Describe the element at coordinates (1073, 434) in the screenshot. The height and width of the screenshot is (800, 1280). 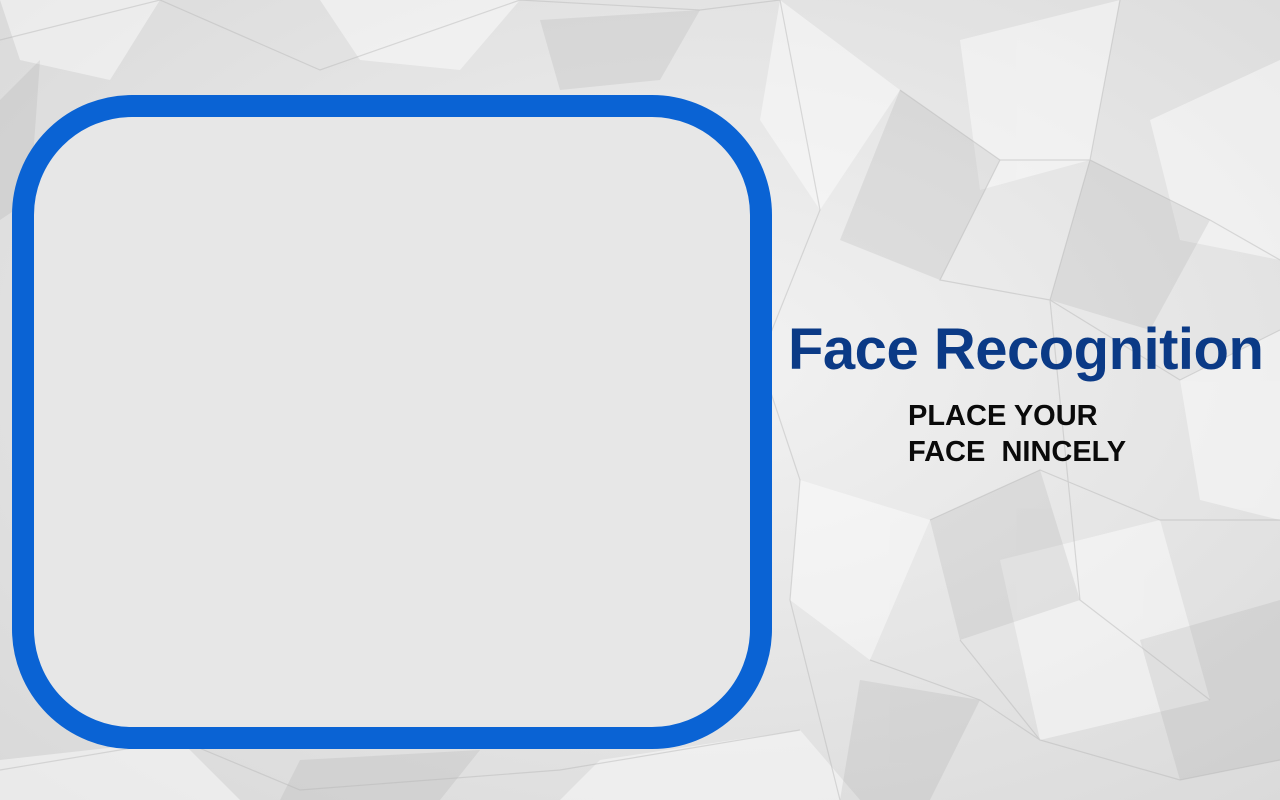
I see `instruction-text: PLACE YOUR FACE NINCELY` at that location.